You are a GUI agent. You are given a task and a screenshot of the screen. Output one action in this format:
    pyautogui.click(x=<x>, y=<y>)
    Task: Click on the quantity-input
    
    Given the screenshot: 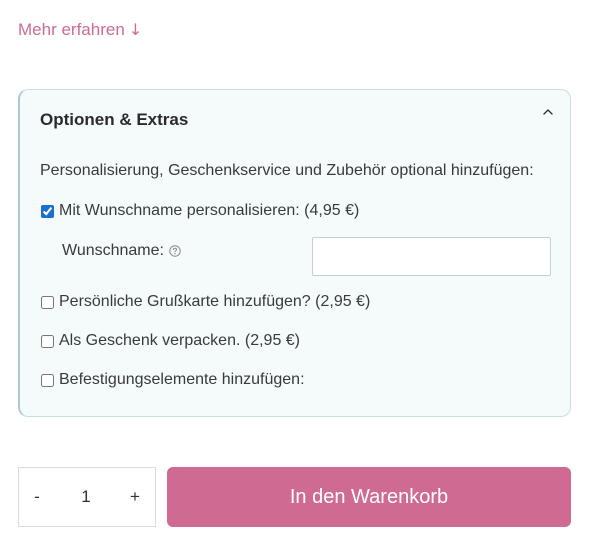 What is the action you would take?
    pyautogui.click(x=86, y=497)
    